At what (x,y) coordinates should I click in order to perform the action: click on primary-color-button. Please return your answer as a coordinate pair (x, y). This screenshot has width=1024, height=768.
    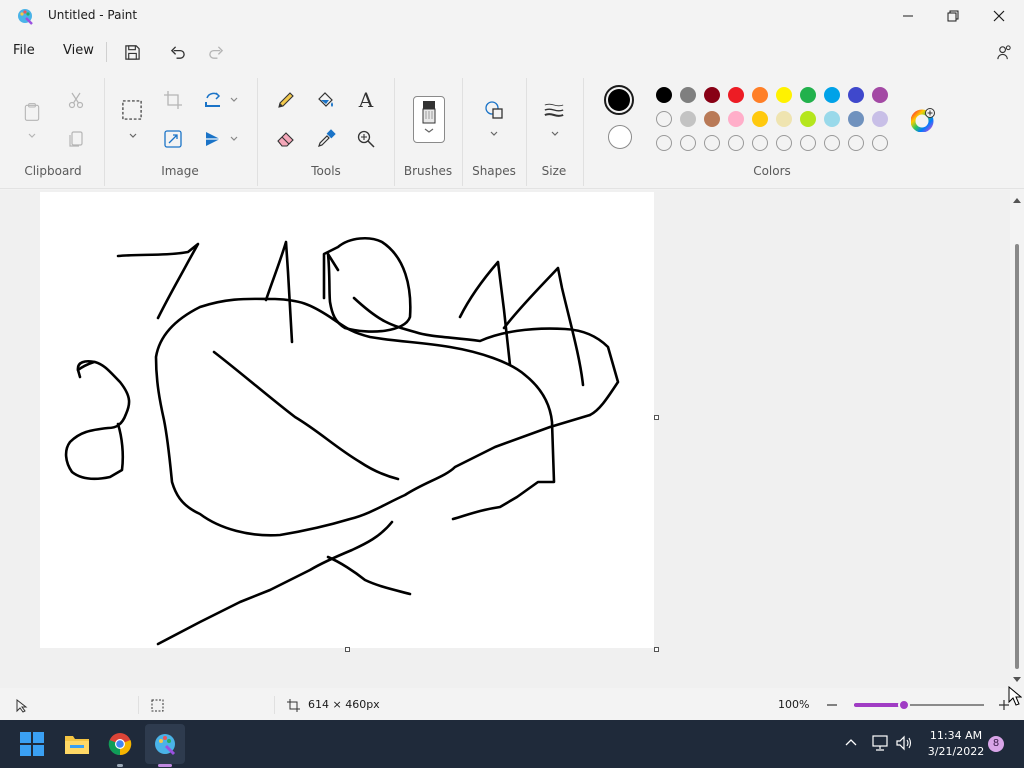
    Looking at the image, I should click on (619, 100).